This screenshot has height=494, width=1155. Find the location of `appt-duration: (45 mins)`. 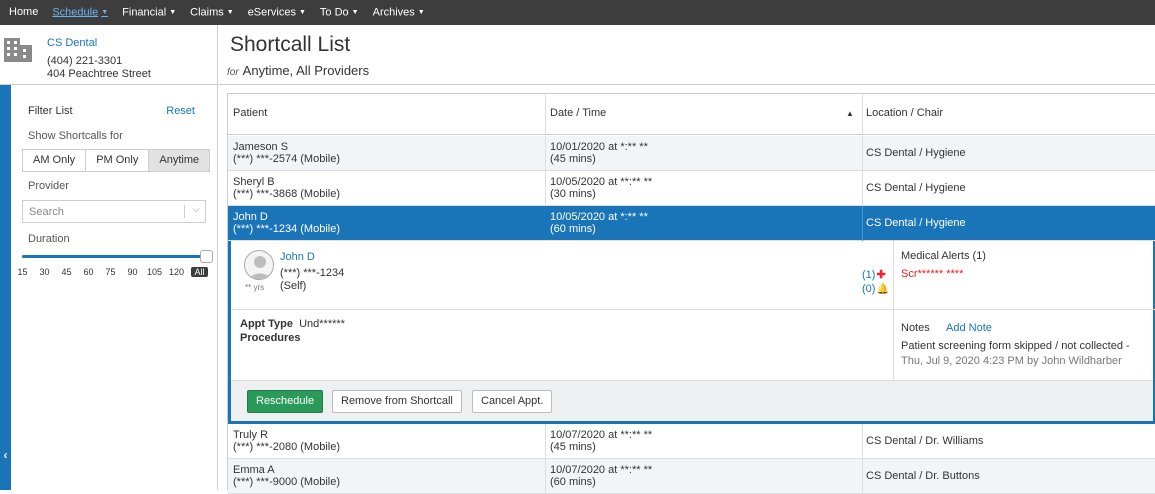

appt-duration: (45 mins) is located at coordinates (573, 159).